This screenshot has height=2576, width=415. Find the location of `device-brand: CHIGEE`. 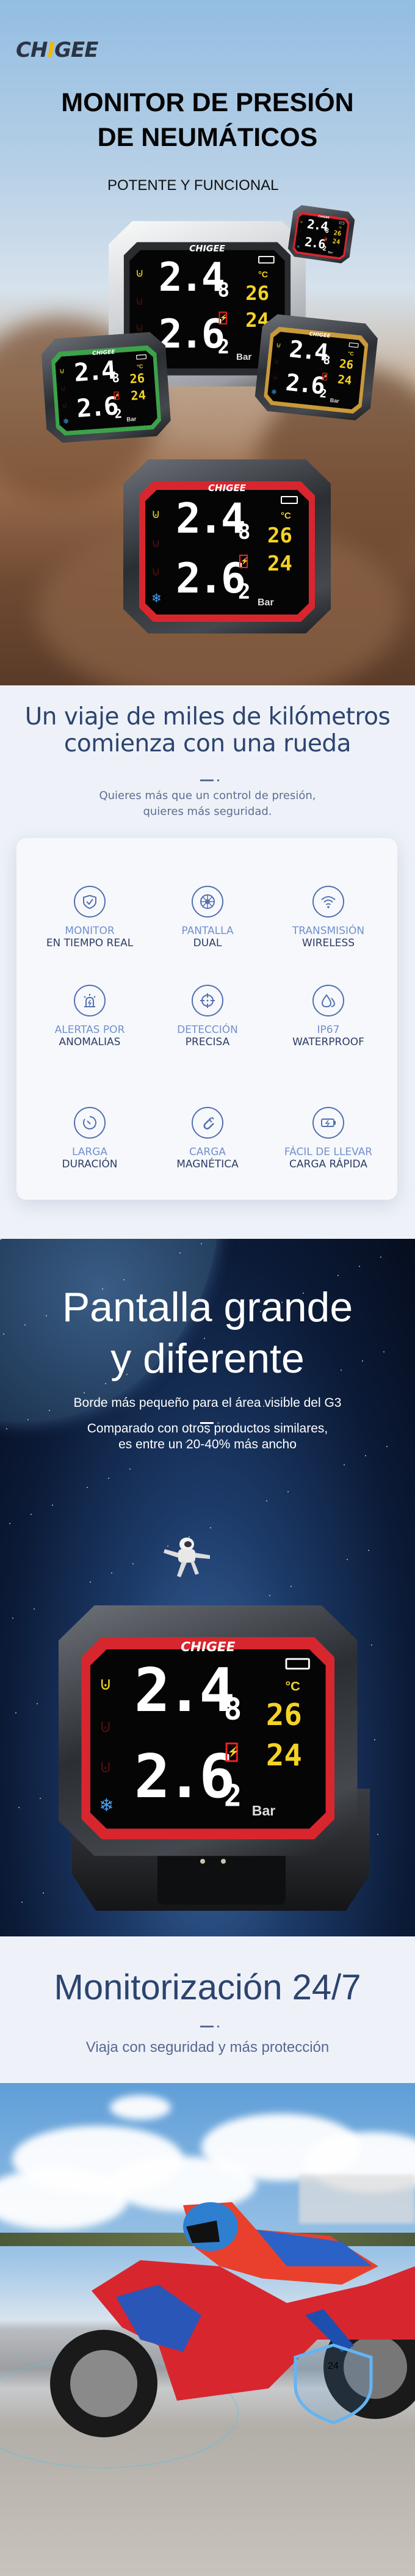

device-brand: CHIGEE is located at coordinates (227, 488).